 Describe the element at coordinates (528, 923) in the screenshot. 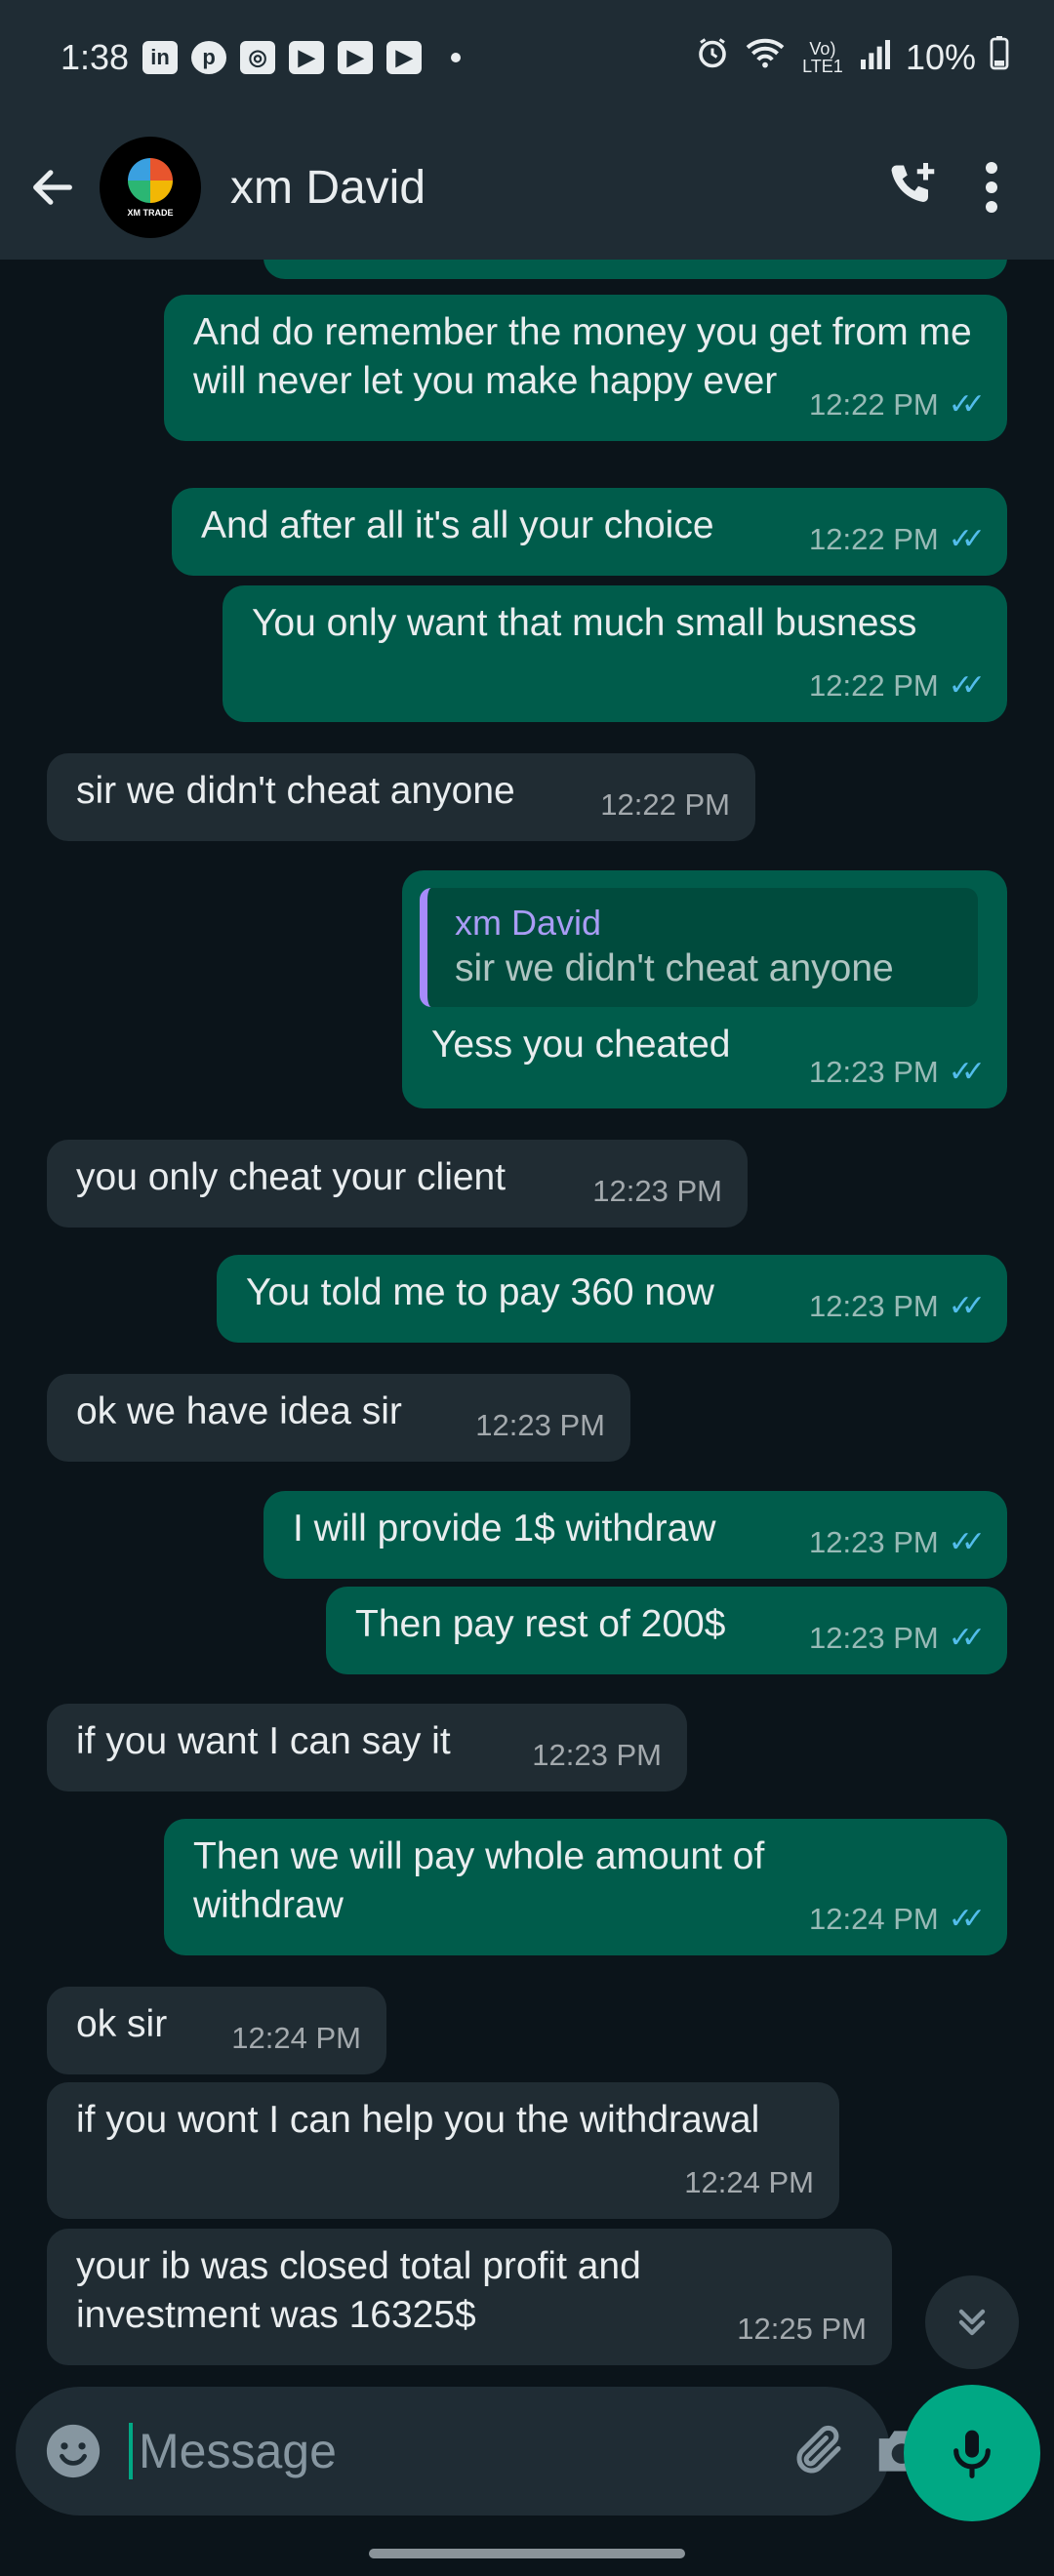

I see `quoted-author: xm David` at that location.